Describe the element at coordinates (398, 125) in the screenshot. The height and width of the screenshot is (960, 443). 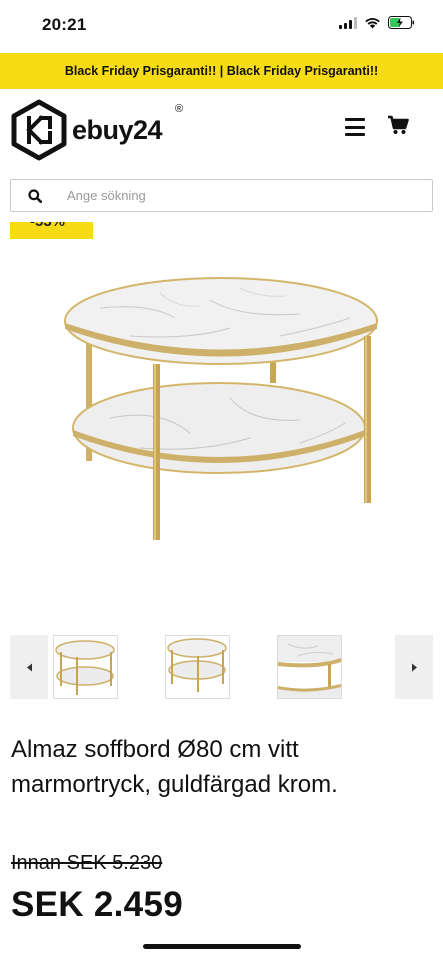
I see `shopping-cart-icon` at that location.